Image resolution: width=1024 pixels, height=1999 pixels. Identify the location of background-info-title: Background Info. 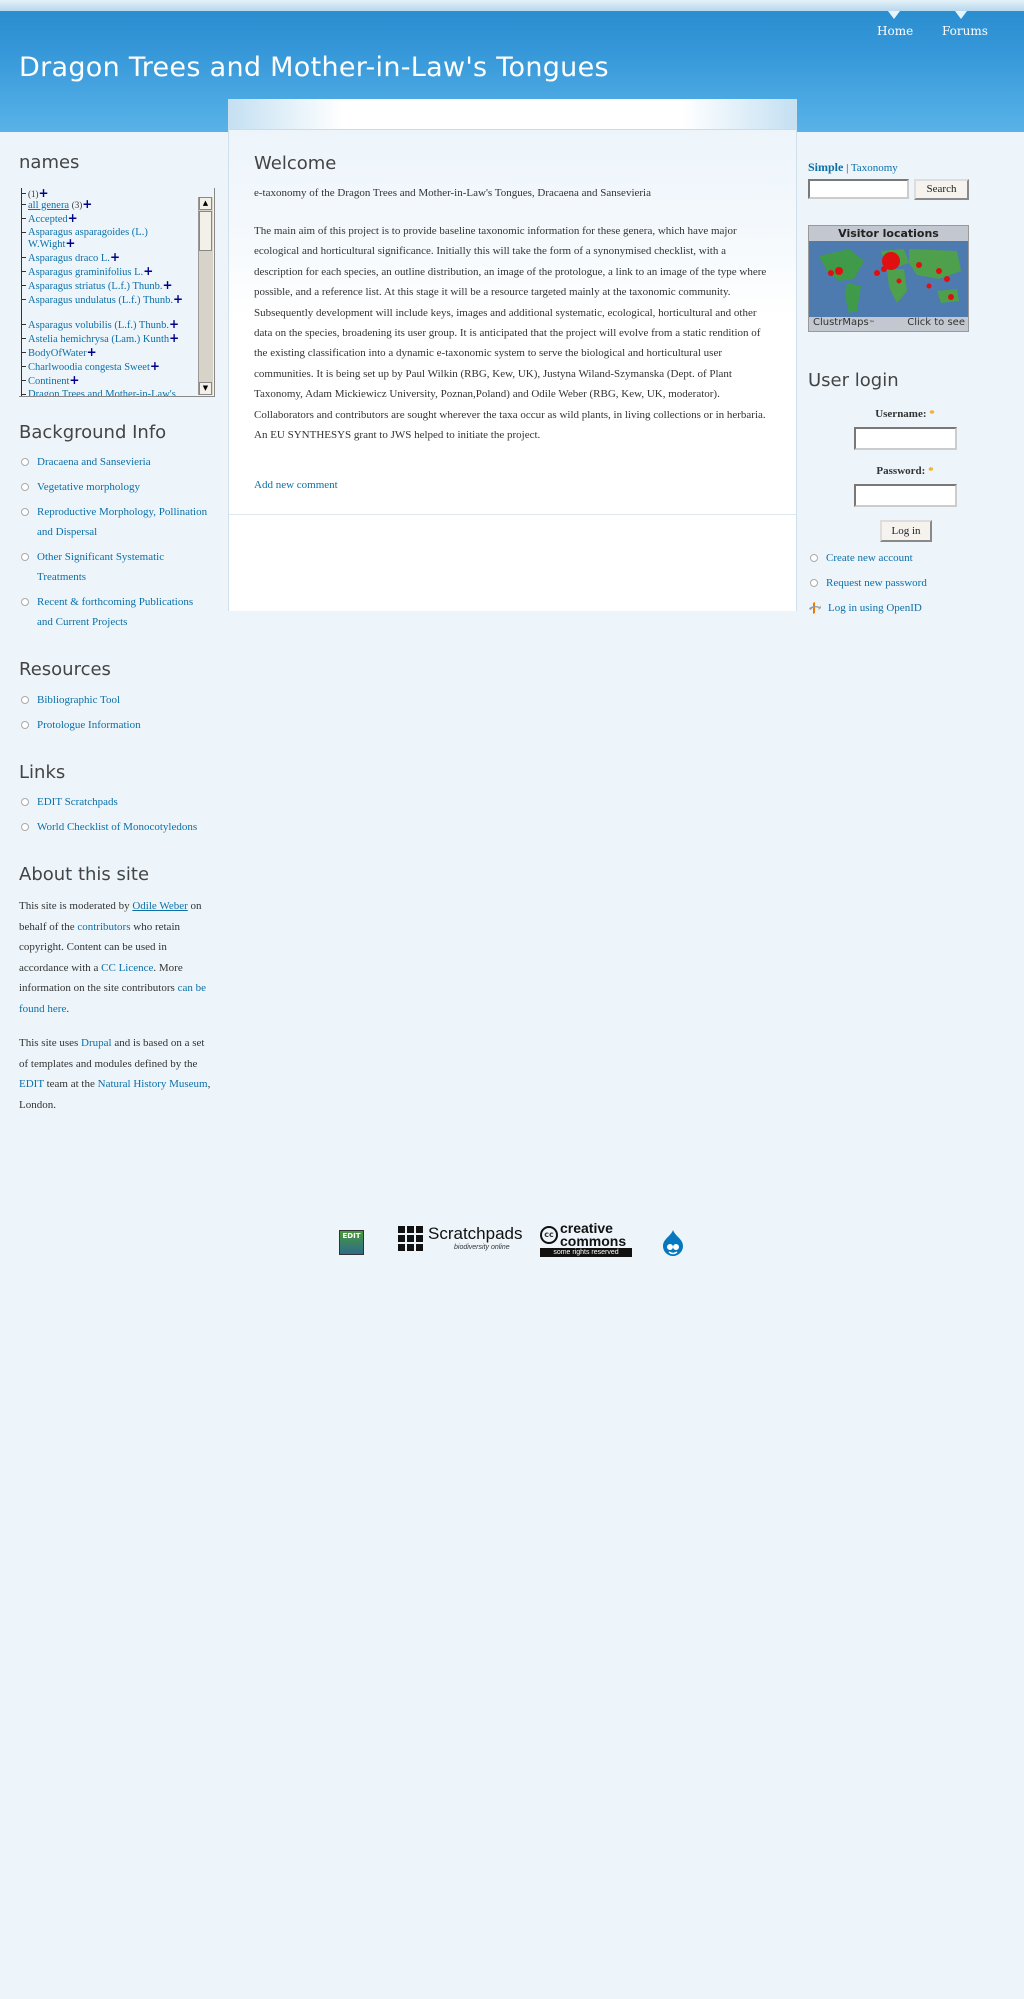
(93, 432).